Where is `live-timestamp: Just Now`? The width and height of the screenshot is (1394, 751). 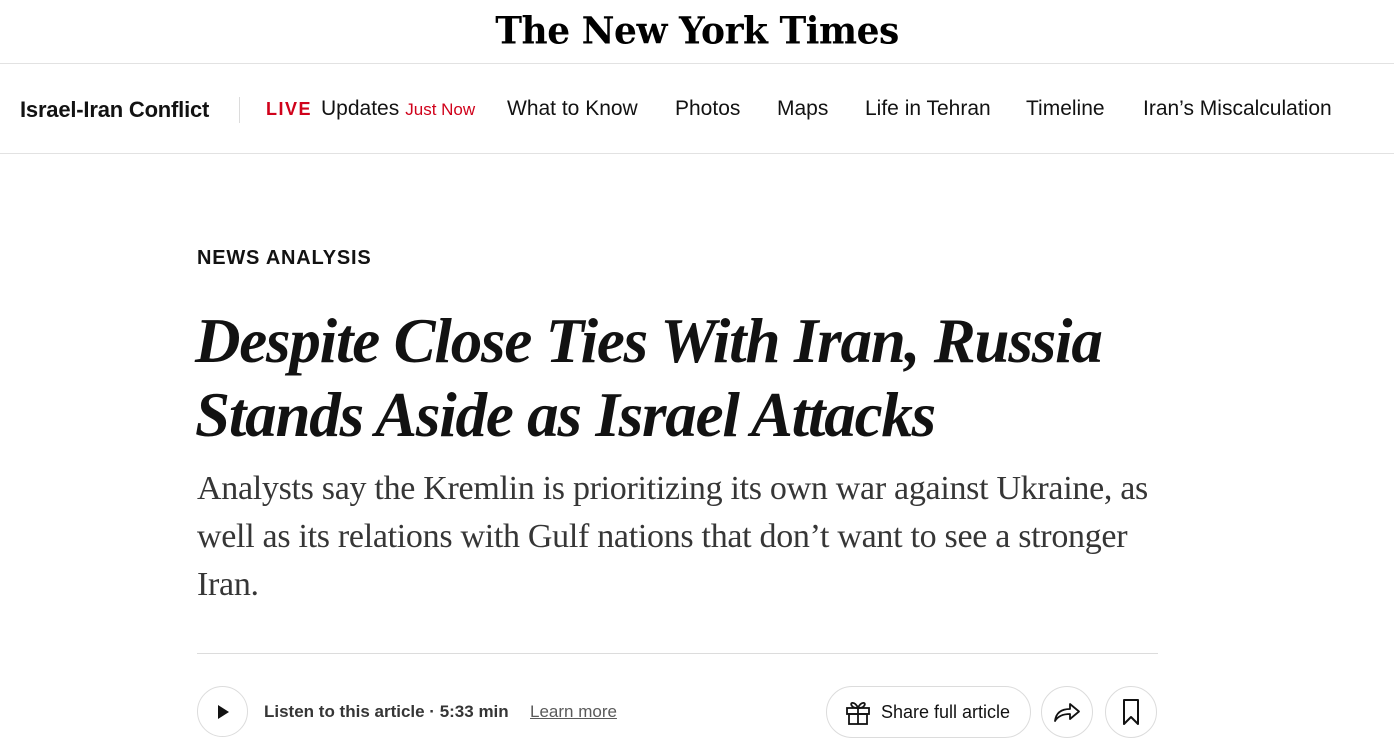
live-timestamp: Just Now is located at coordinates (440, 109).